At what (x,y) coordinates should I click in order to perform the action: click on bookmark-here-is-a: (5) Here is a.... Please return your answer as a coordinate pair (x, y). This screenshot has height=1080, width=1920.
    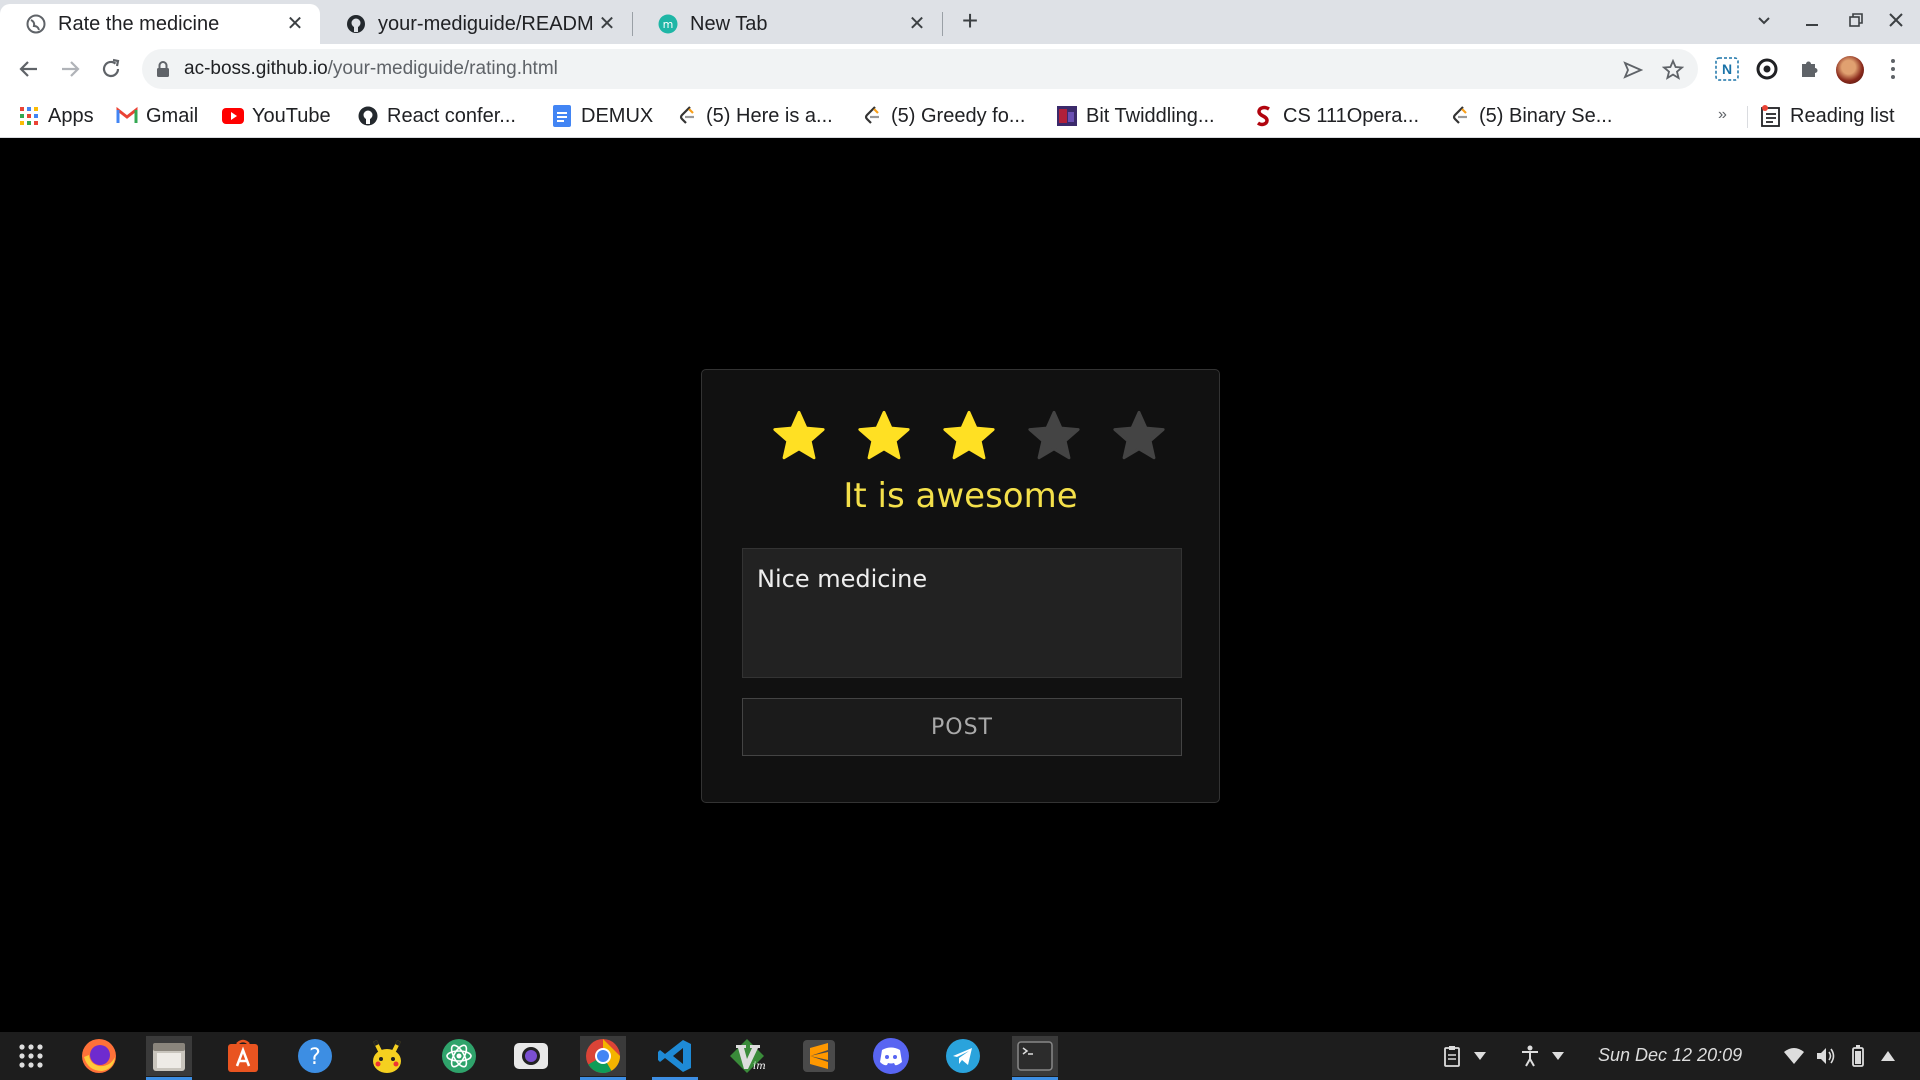
    Looking at the image, I should click on (754, 116).